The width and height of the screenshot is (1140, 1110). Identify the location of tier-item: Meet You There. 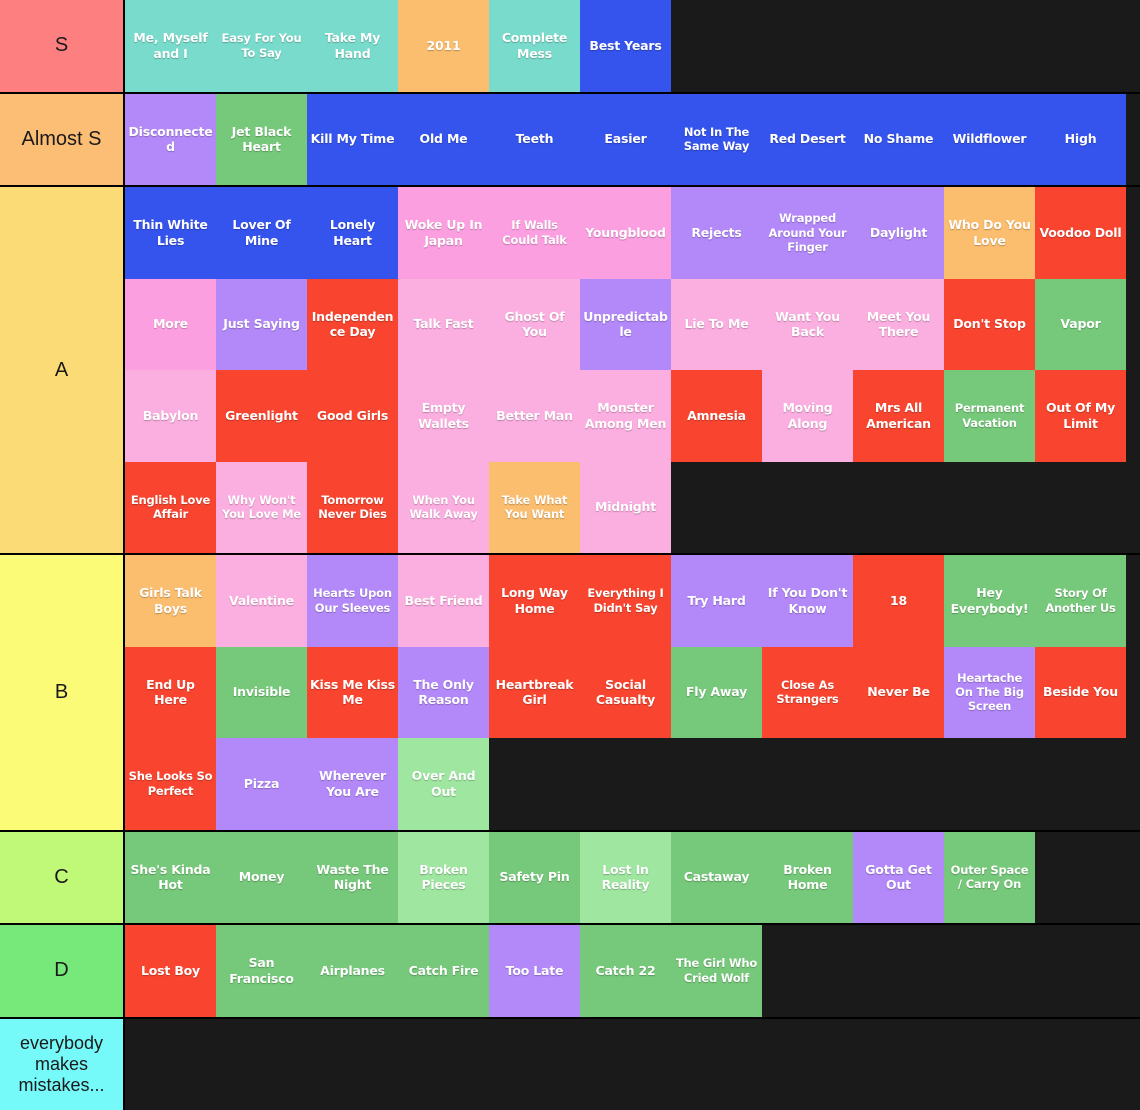
(898, 325).